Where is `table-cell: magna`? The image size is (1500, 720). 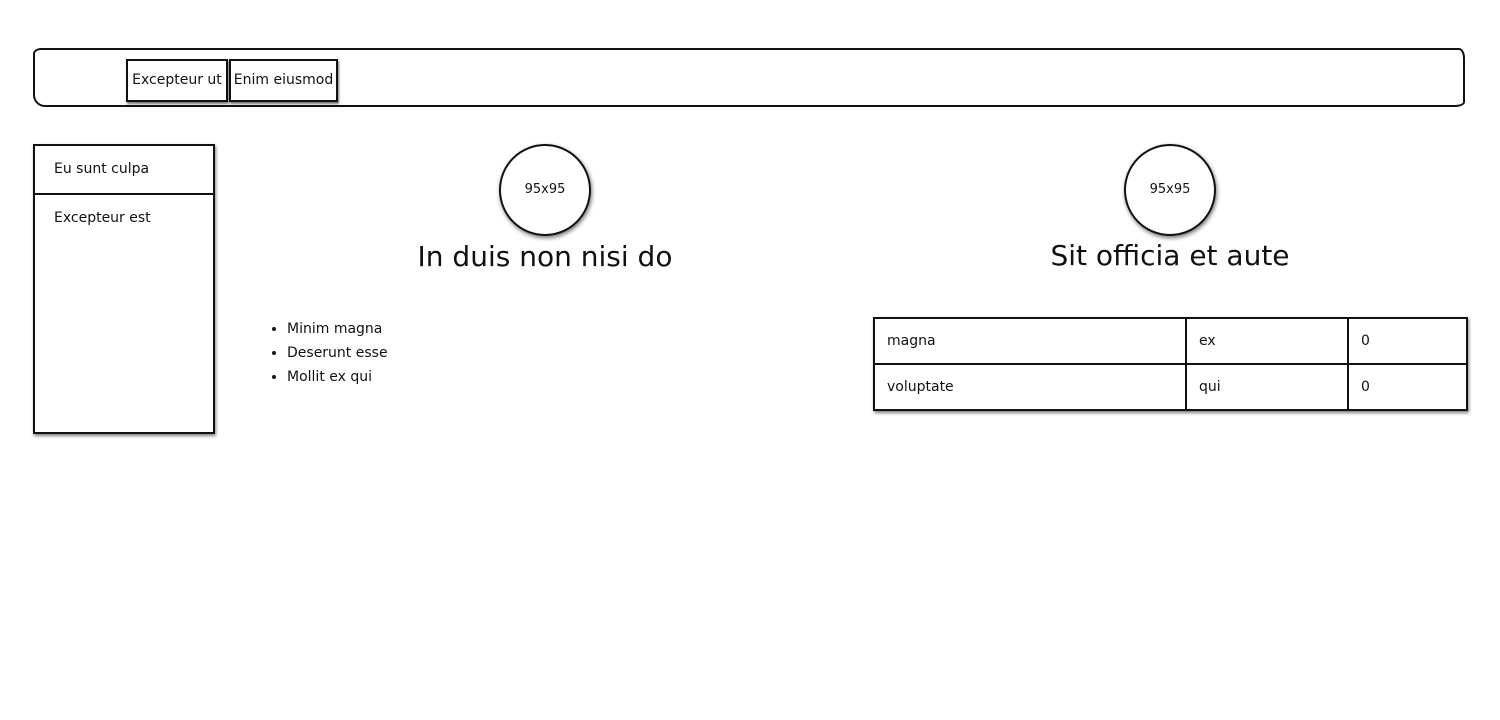
table-cell: magna is located at coordinates (1030, 341).